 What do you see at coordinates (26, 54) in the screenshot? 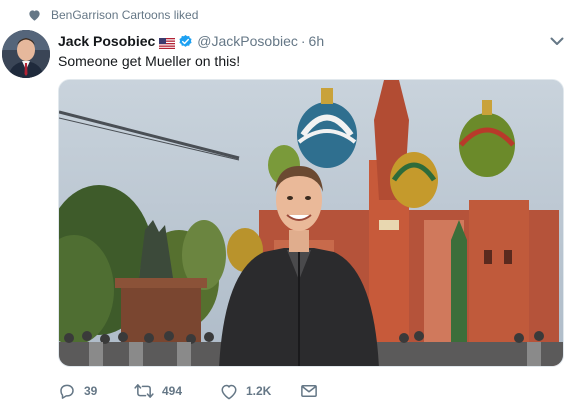
I see `avatar` at bounding box center [26, 54].